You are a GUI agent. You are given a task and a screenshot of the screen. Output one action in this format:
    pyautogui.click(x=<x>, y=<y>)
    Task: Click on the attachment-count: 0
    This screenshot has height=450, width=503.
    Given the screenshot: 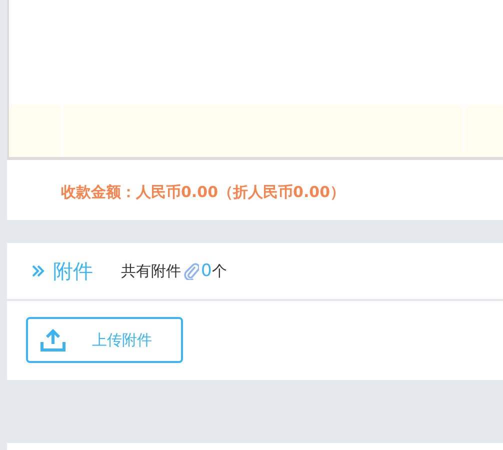 What is the action you would take?
    pyautogui.click(x=206, y=271)
    